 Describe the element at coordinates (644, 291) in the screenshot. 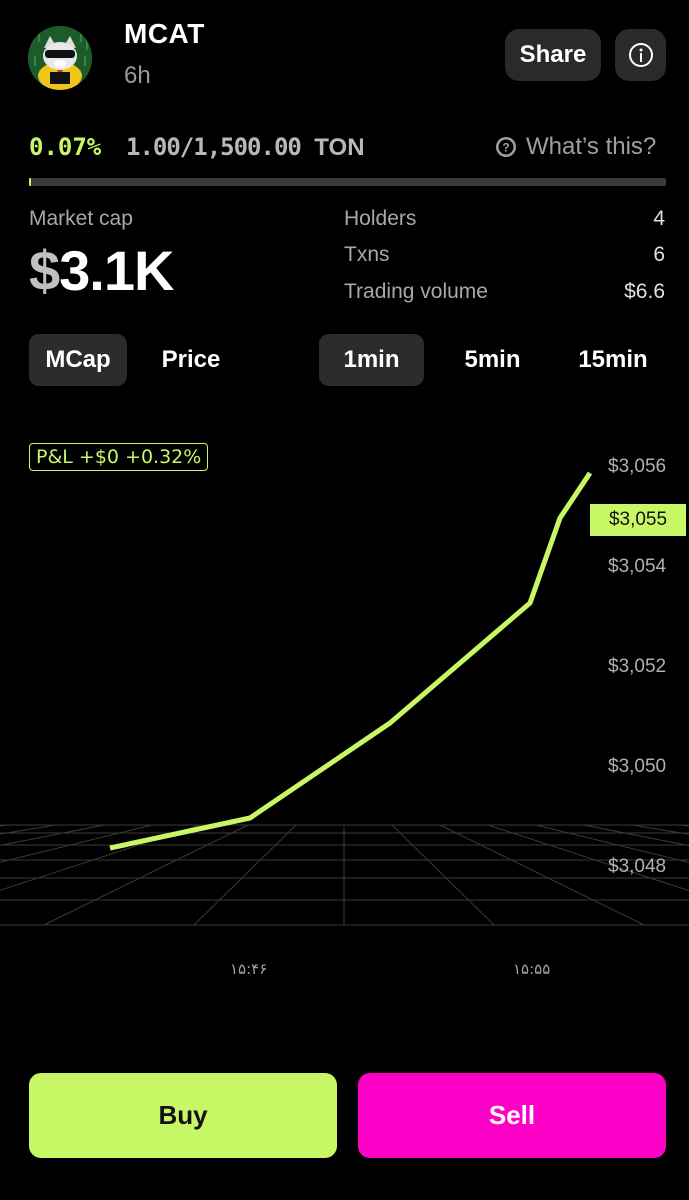

I see `trading-volume-value: $6.6` at that location.